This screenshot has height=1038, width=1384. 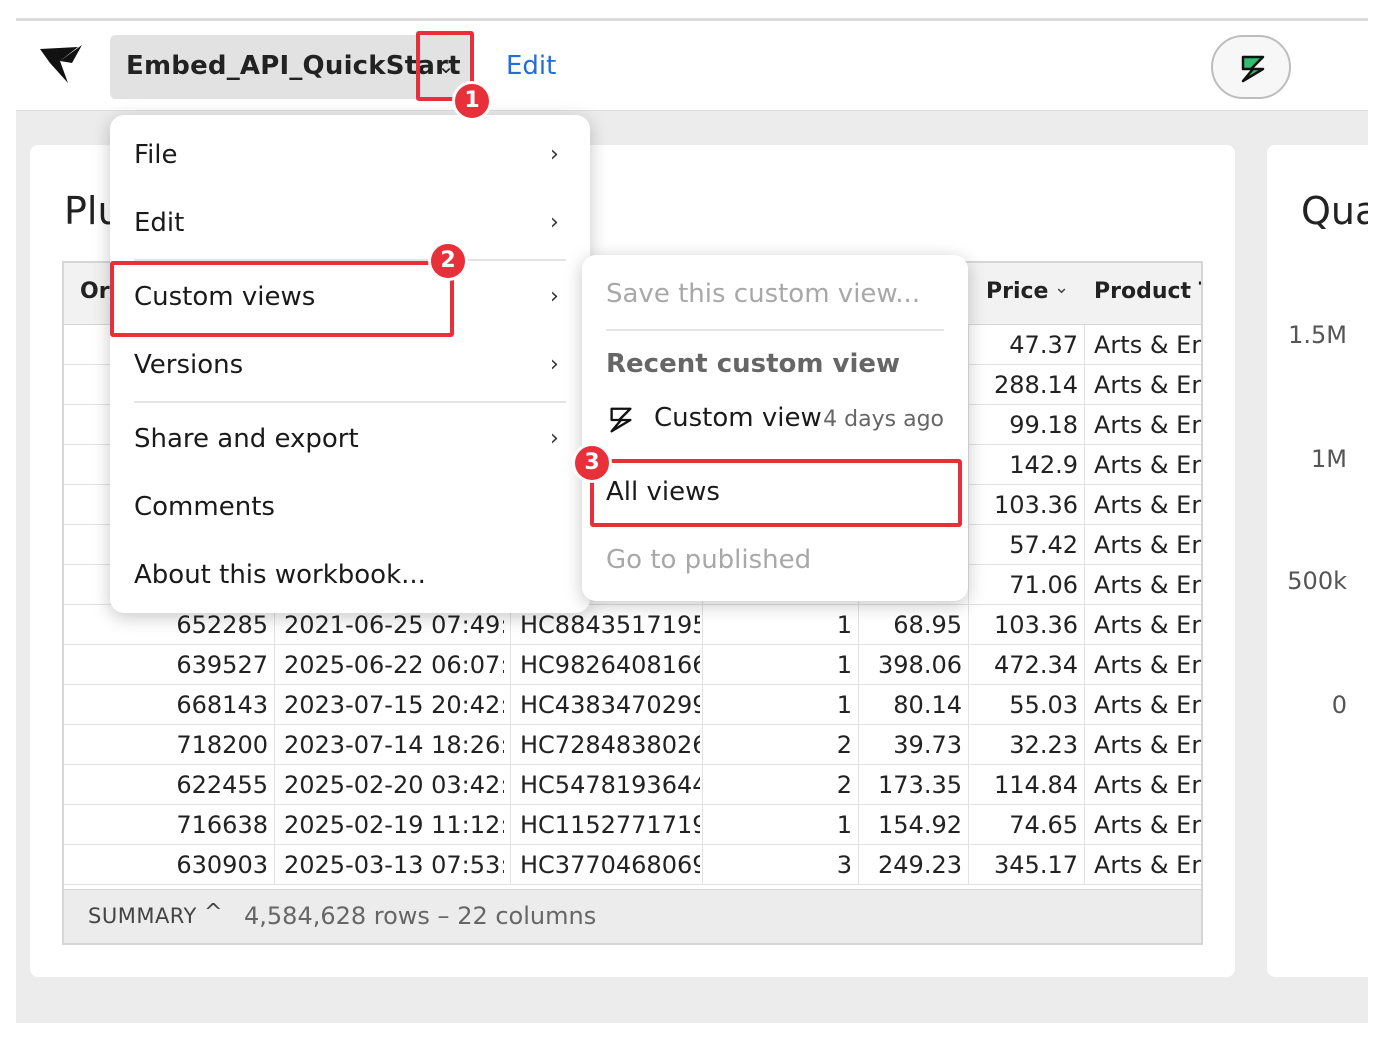 I want to click on table-cell: 472.34, so click(x=1026, y=665).